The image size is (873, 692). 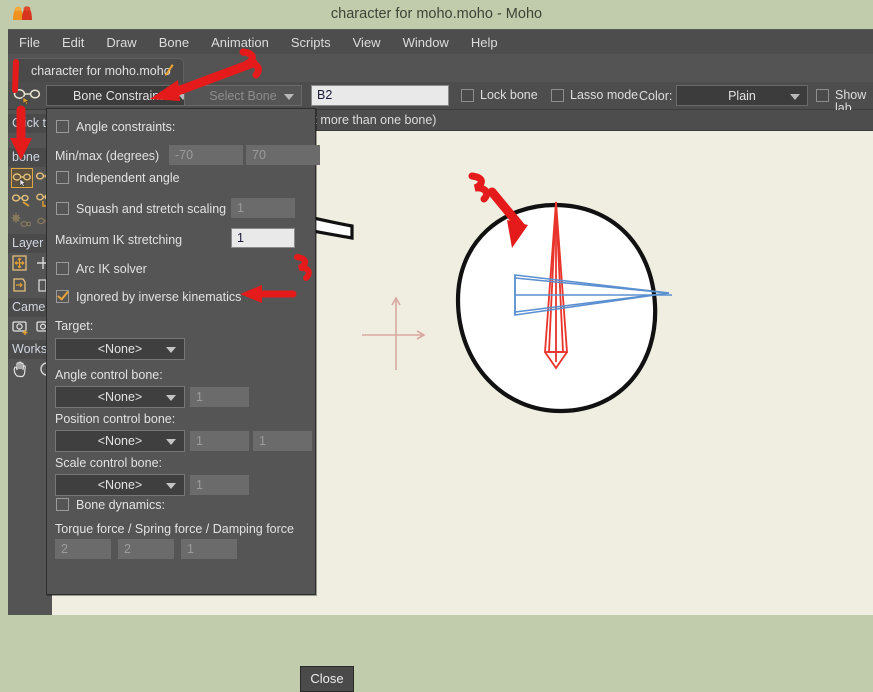 What do you see at coordinates (467, 95) in the screenshot?
I see `lock-bone-checkbox` at bounding box center [467, 95].